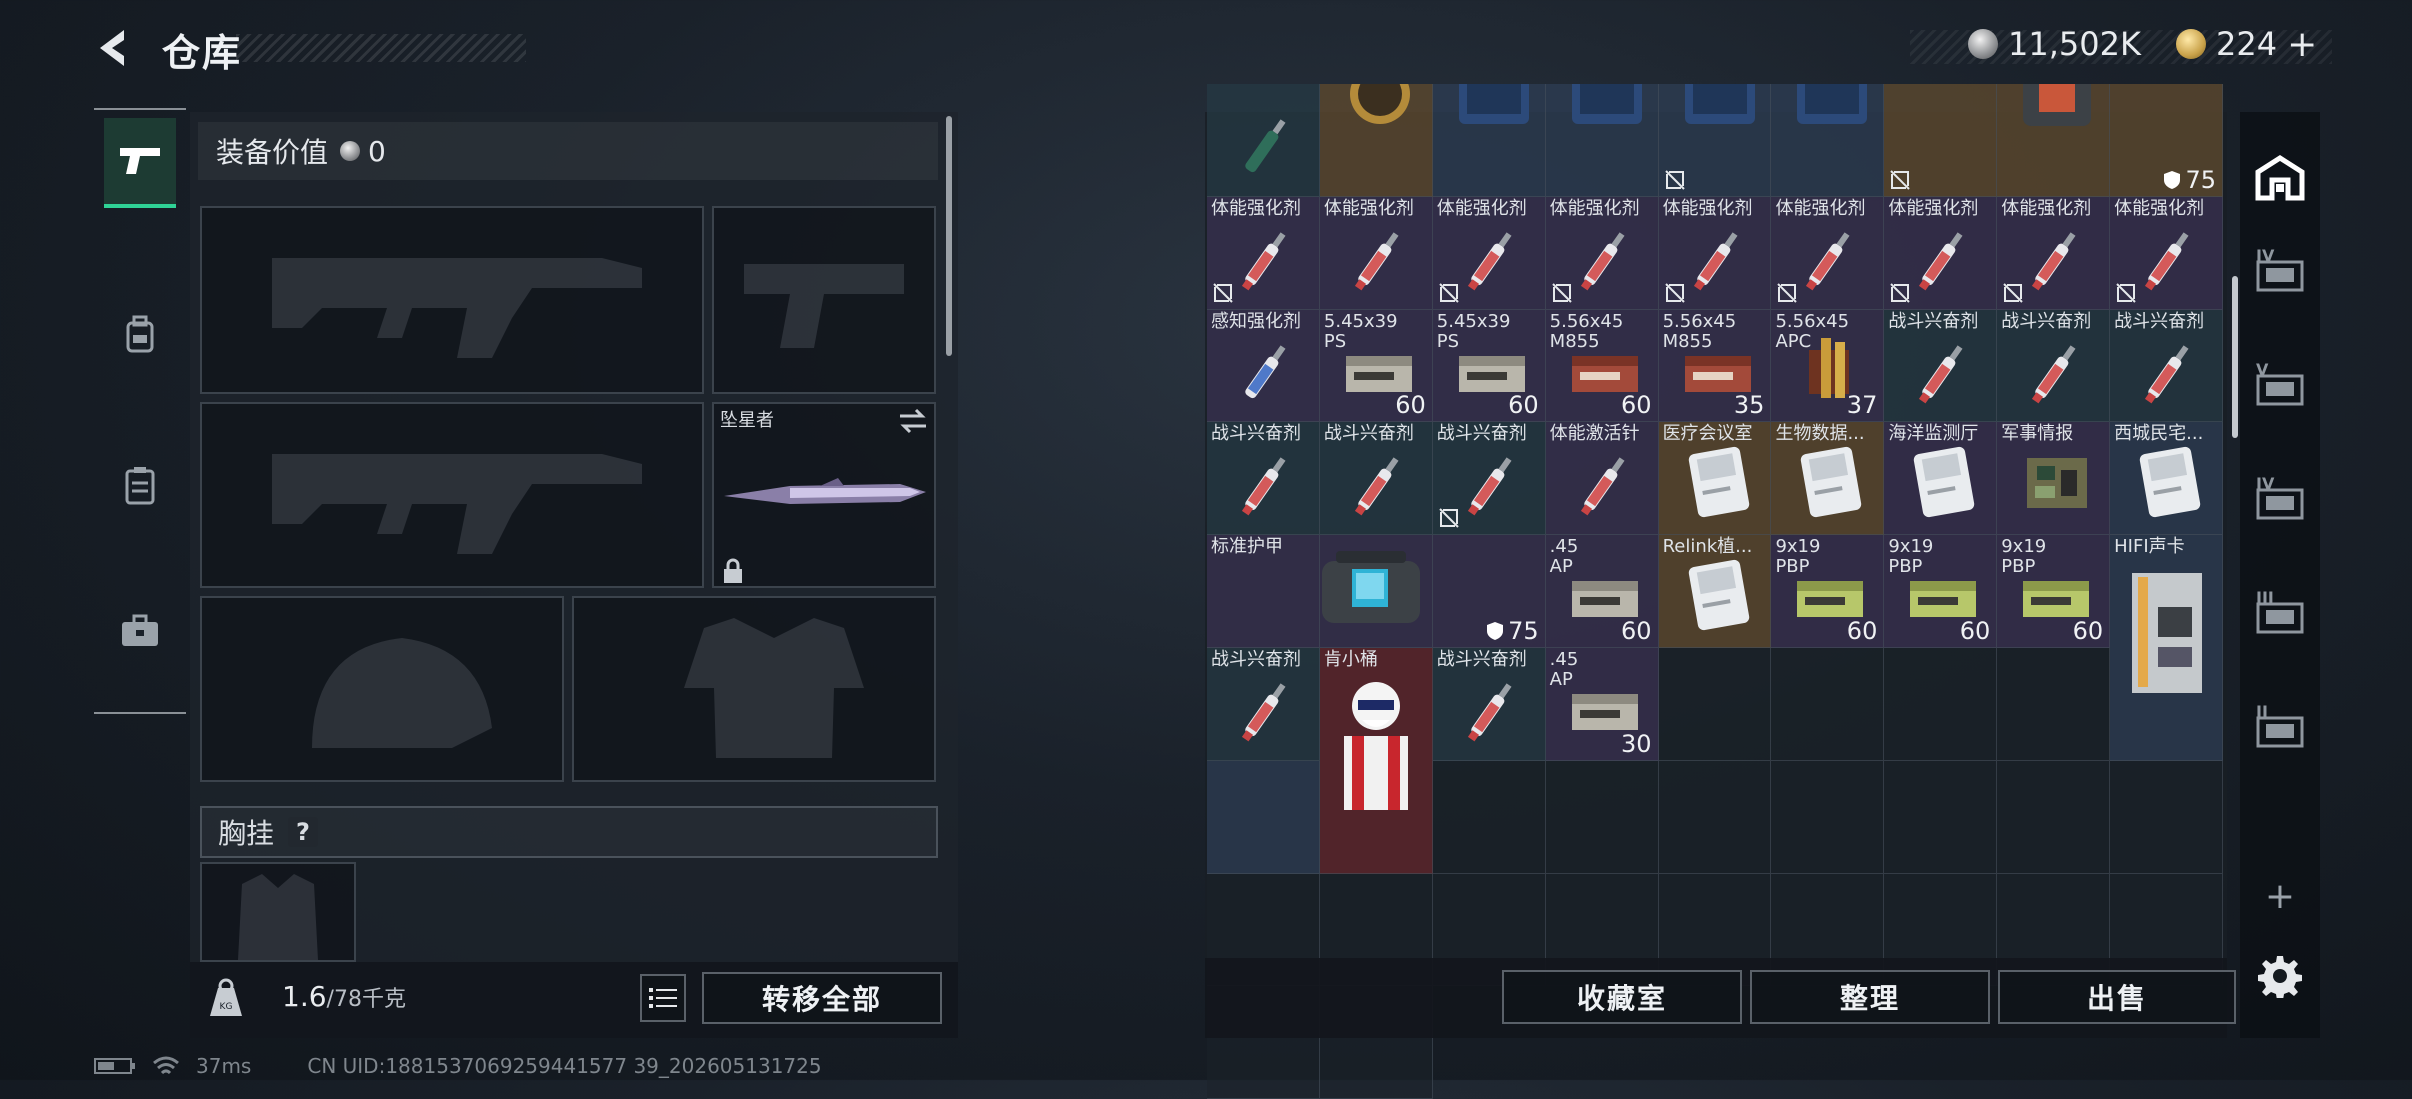 The height and width of the screenshot is (1099, 2412). Describe the element at coordinates (1602, 479) in the screenshot. I see `inventory-item: 体能激活针` at that location.